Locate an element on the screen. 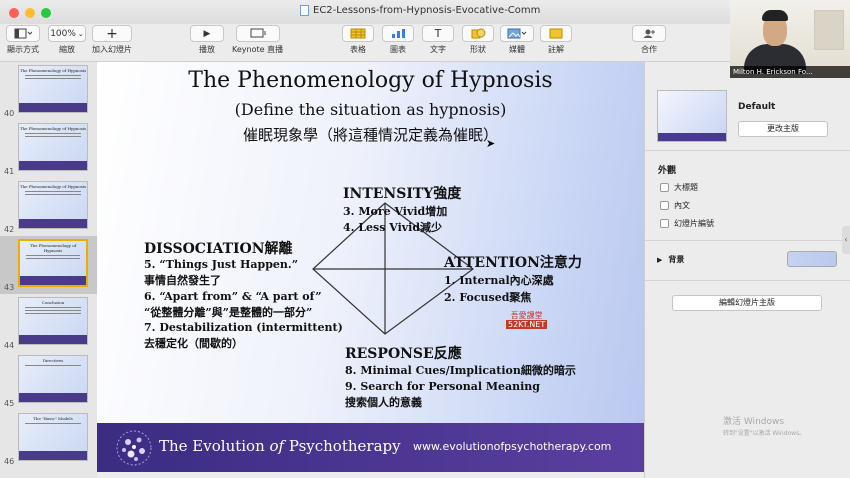 This screenshot has height=478, width=850. window-controls is located at coordinates (30, 13).